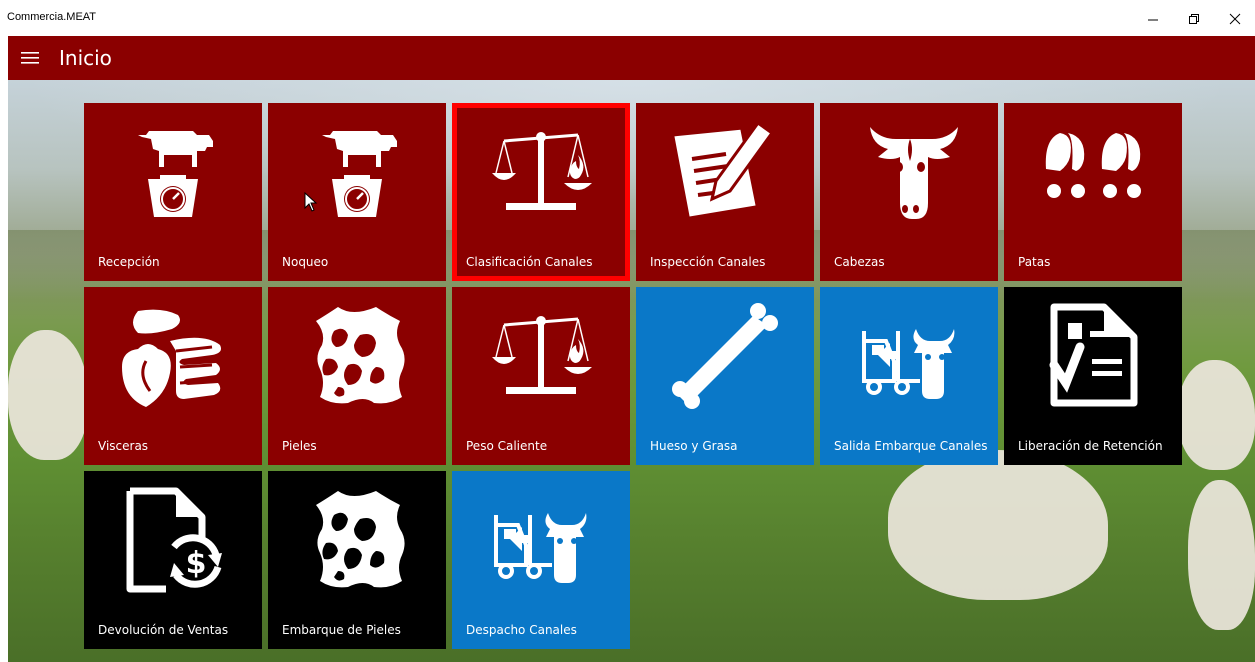 This screenshot has height=662, width=1255. What do you see at coordinates (529, 262) in the screenshot?
I see `tile-label: Clasificación Canales` at bounding box center [529, 262].